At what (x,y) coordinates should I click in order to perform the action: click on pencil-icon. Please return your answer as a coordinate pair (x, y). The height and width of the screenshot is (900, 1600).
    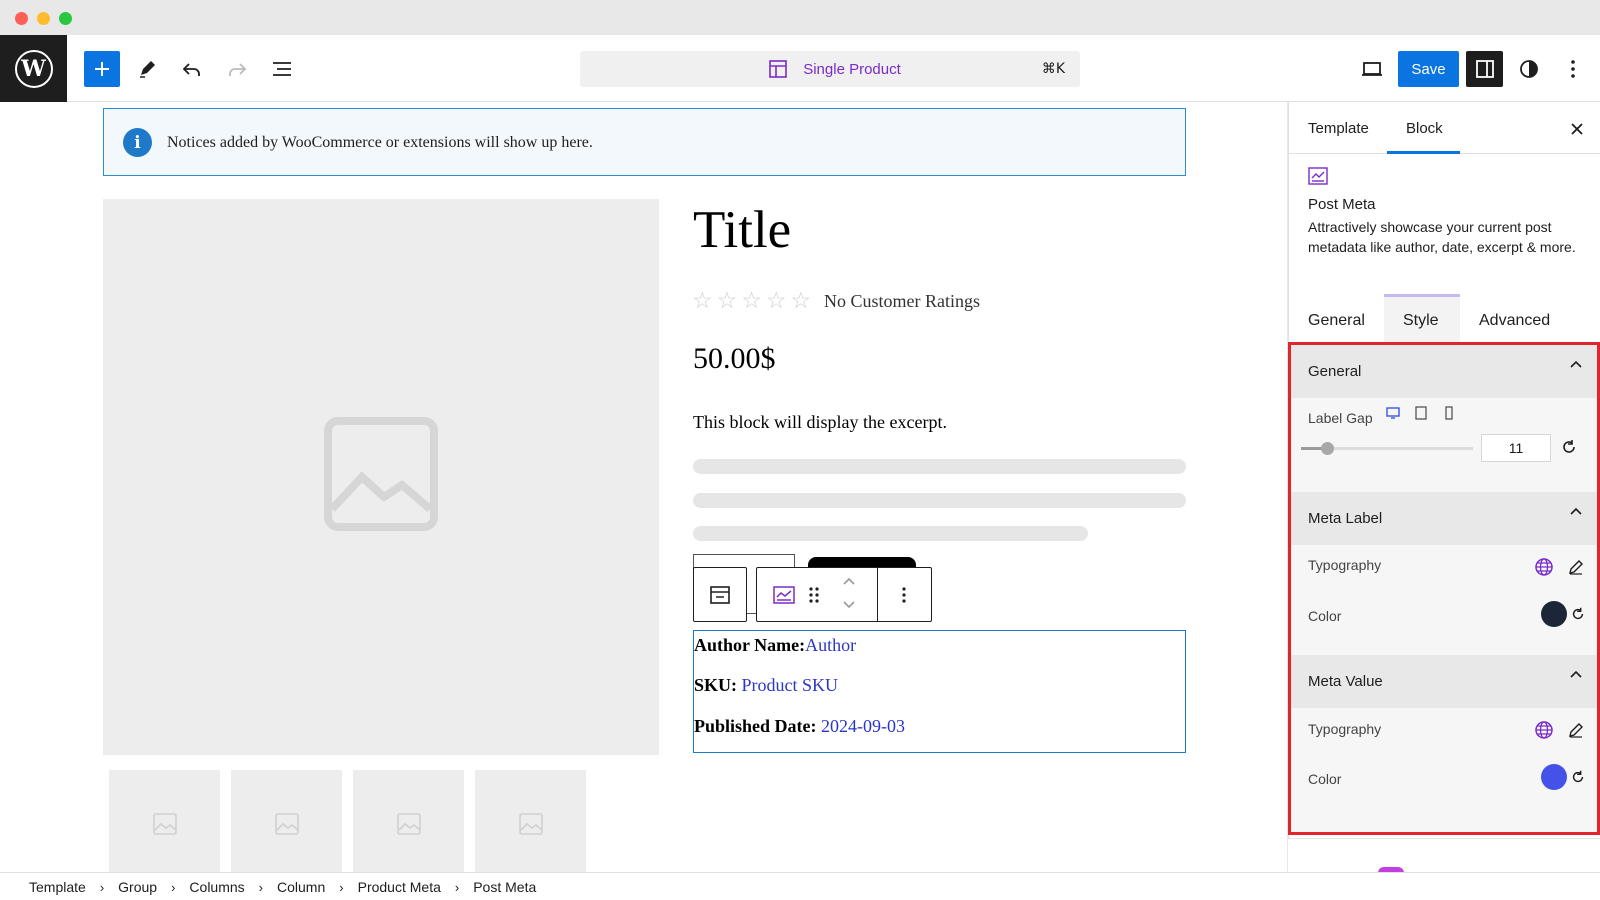
    Looking at the image, I should click on (147, 69).